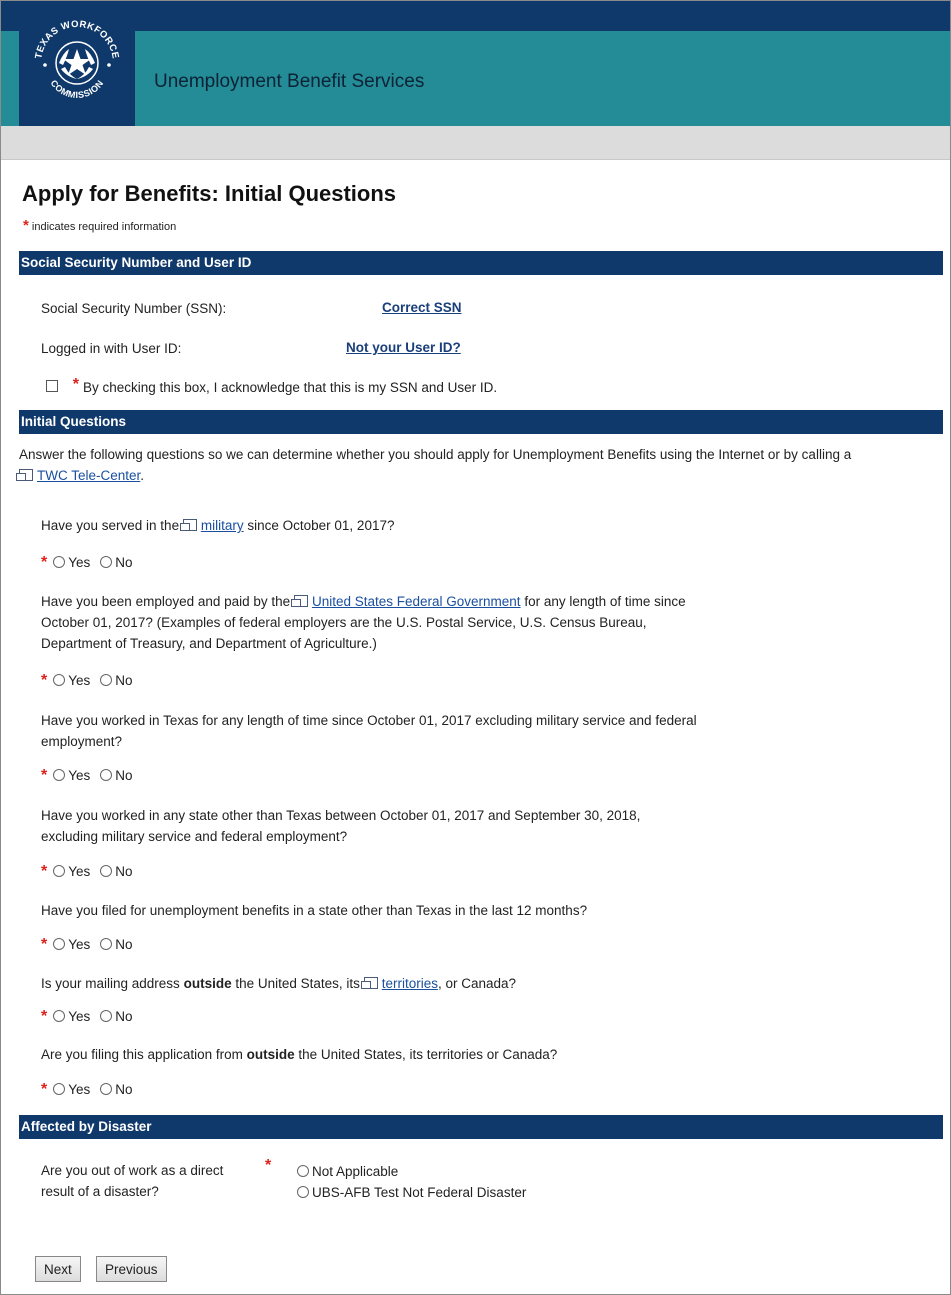 Image resolution: width=951 pixels, height=1295 pixels. I want to click on radio-no-filed-elsewhere: No, so click(116, 944).